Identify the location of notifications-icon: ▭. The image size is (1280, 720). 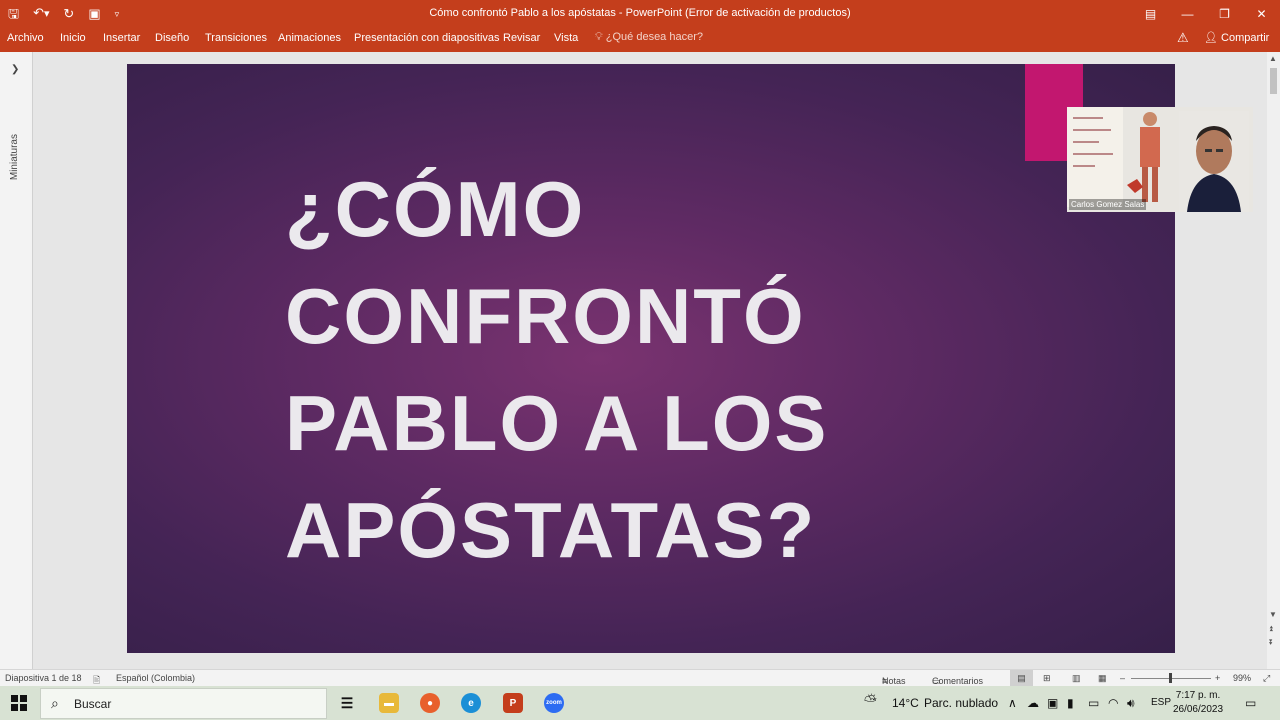
(1250, 703).